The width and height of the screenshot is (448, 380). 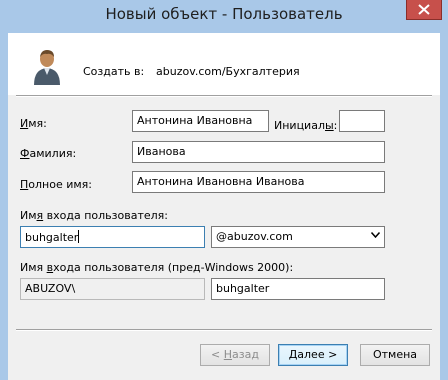 I want to click on logon-name-field: buhgalter, so click(x=112, y=237).